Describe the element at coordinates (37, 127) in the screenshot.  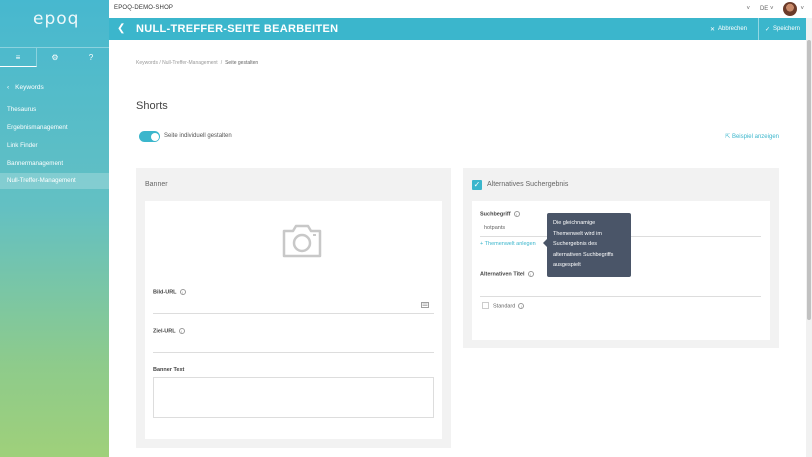
I see `sidebar-item-ergebnismanagement: Ergebnismanagement` at that location.